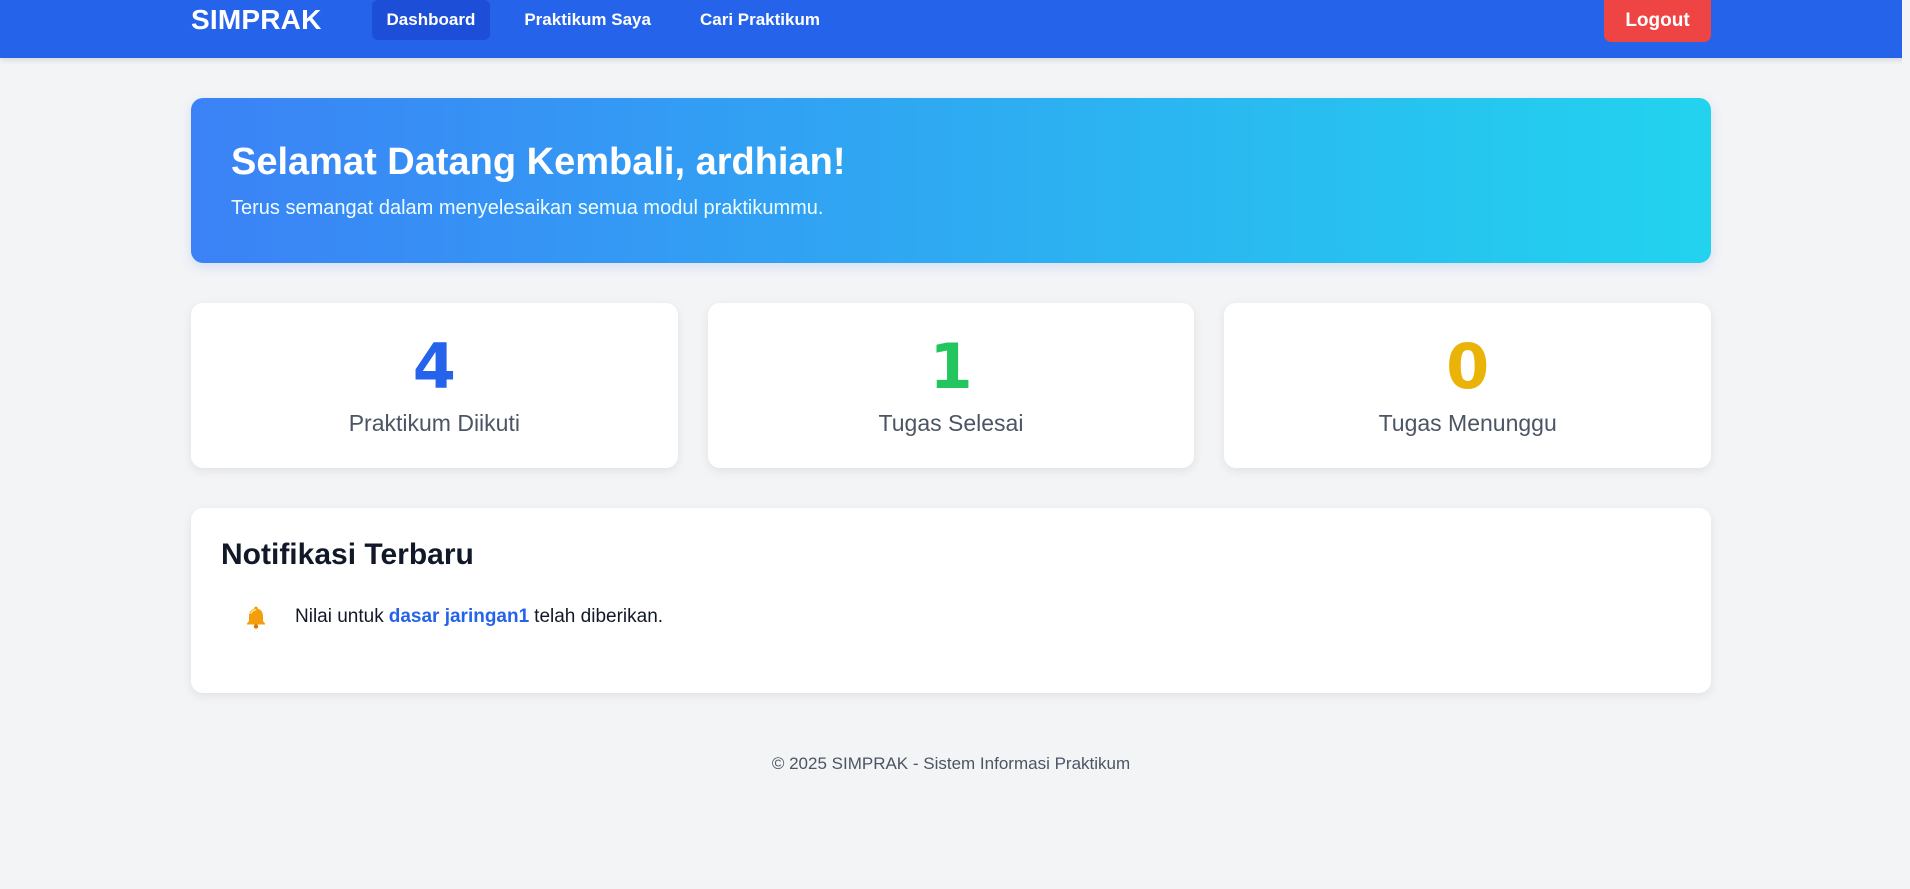 This screenshot has height=889, width=1910. Describe the element at coordinates (339, 616) in the screenshot. I see `notification-prefix: Nilai untuk` at that location.